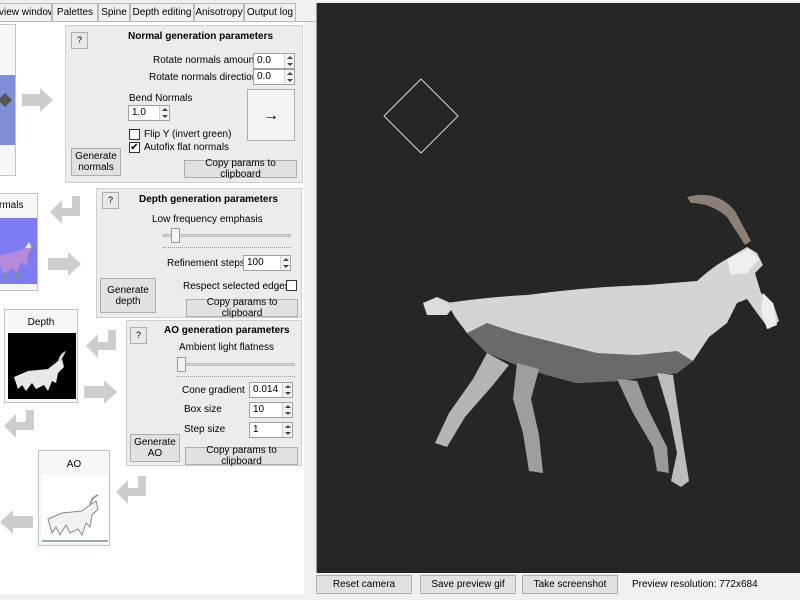 The image size is (800, 600). What do you see at coordinates (213, 390) in the screenshot?
I see `cone-gradient-label: Cone gradient` at bounding box center [213, 390].